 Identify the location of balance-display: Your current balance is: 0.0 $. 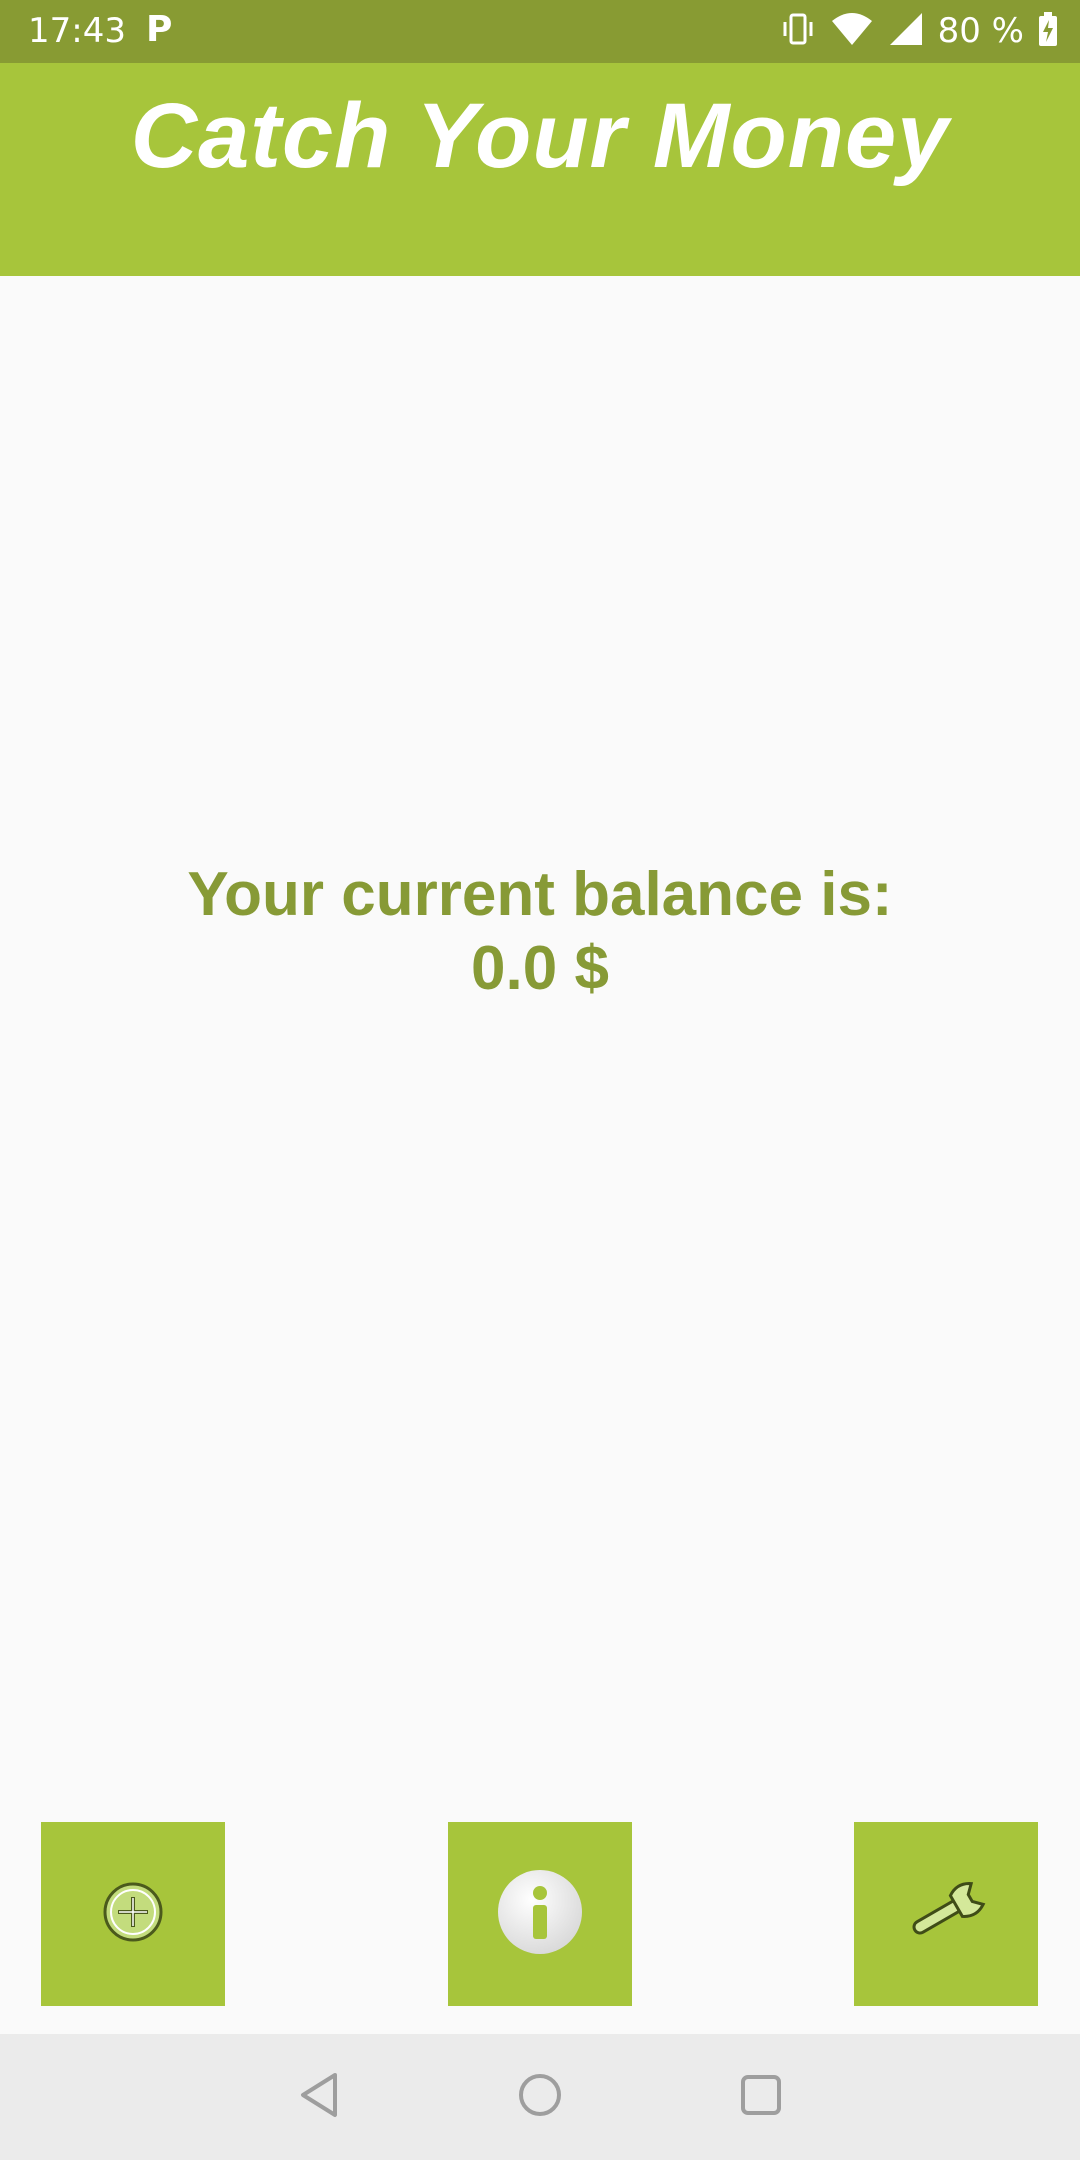
(540, 932).